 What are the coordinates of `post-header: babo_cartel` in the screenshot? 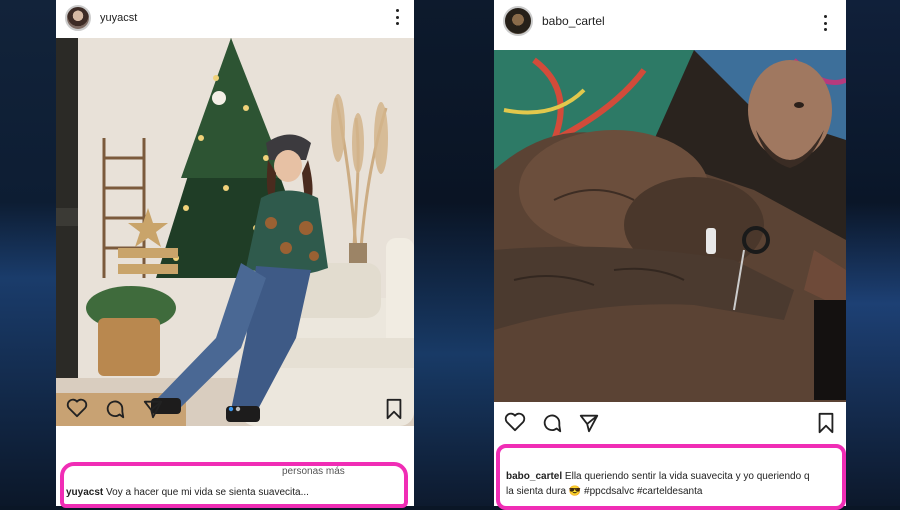 It's located at (670, 18).